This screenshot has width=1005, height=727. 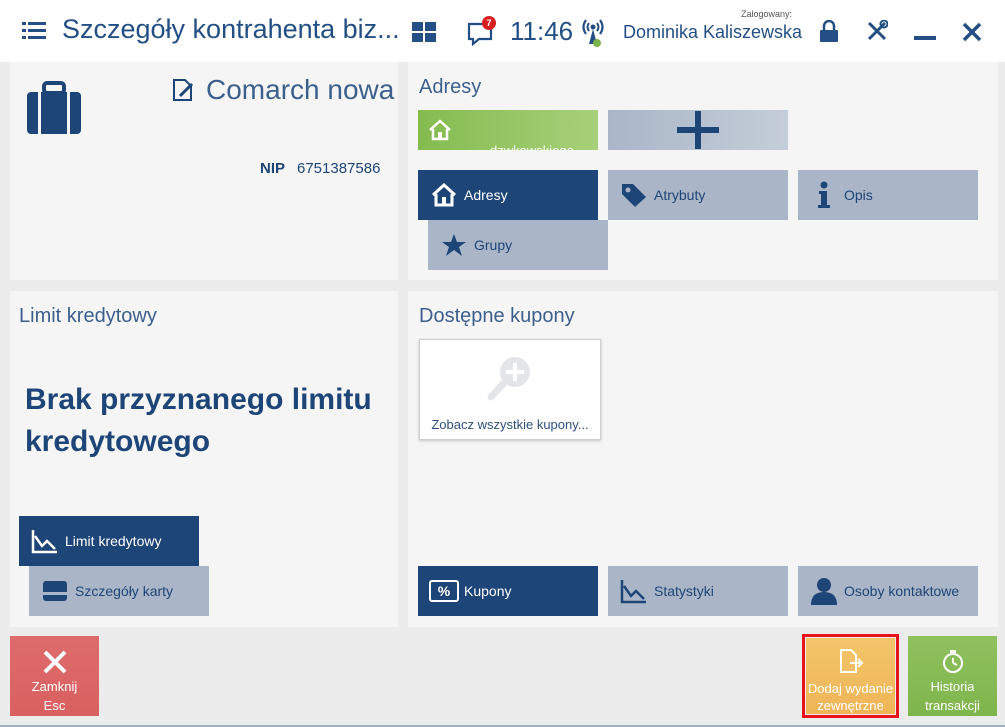 I want to click on tile-label: Atrybuty, so click(x=680, y=195).